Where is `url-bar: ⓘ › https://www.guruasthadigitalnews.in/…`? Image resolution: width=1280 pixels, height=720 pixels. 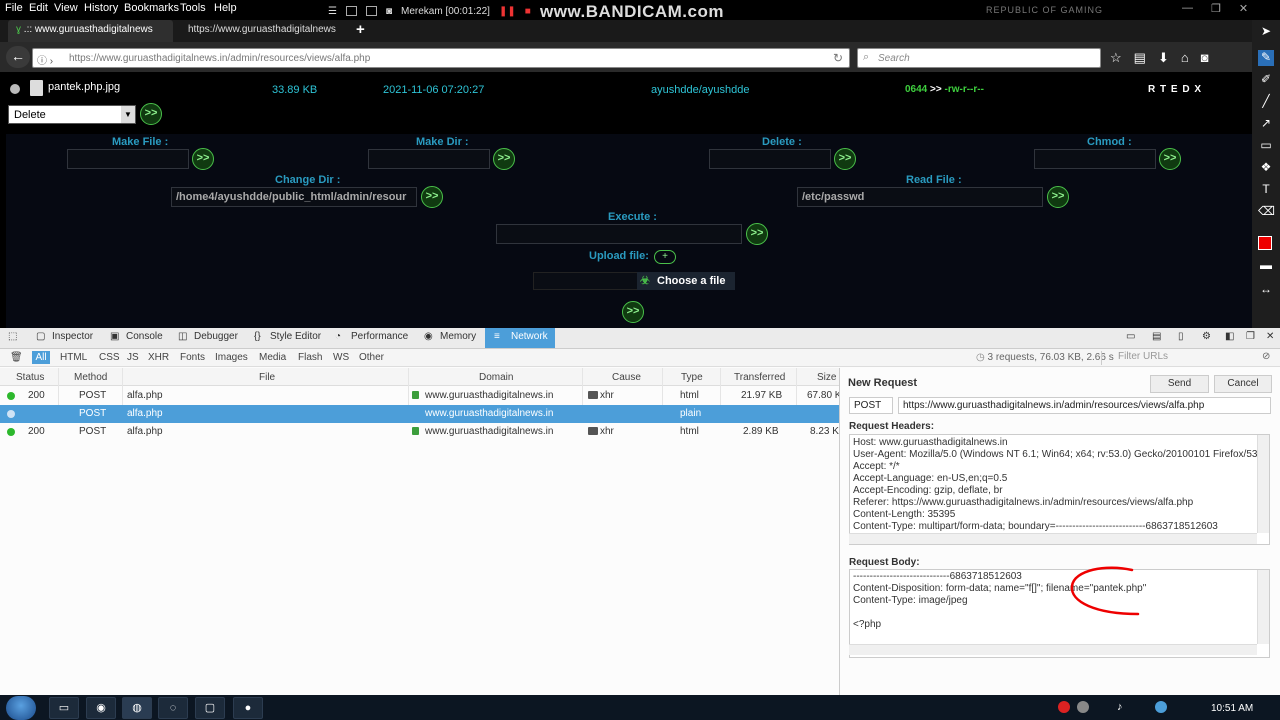 url-bar: ⓘ › https://www.guruasthadigitalnews.in/… is located at coordinates (441, 58).